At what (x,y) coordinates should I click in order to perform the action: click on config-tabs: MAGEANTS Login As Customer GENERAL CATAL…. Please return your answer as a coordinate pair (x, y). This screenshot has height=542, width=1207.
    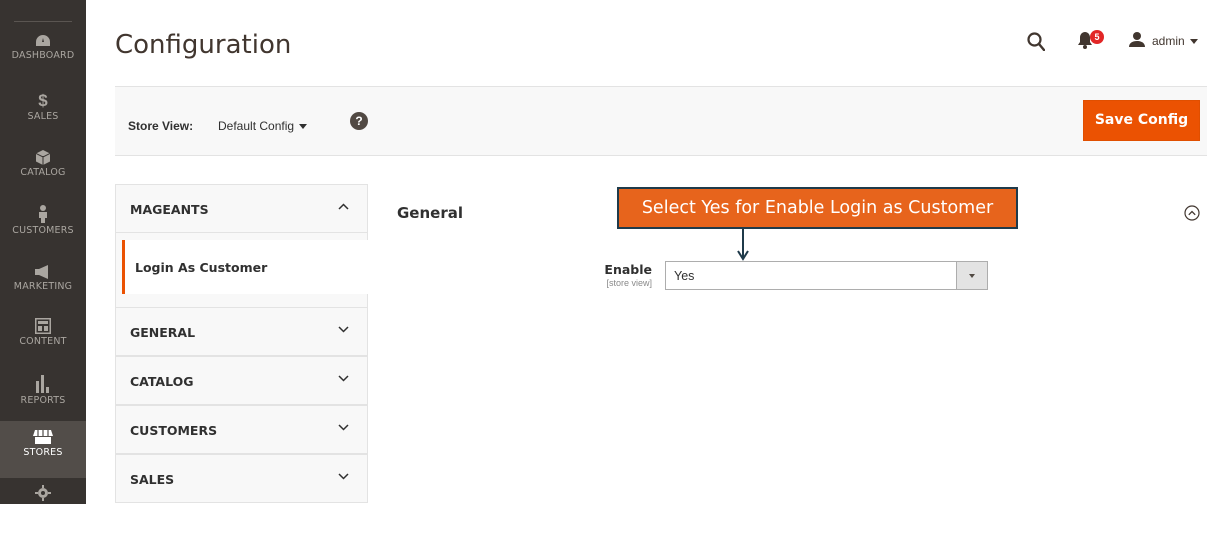
    Looking at the image, I should click on (242, 344).